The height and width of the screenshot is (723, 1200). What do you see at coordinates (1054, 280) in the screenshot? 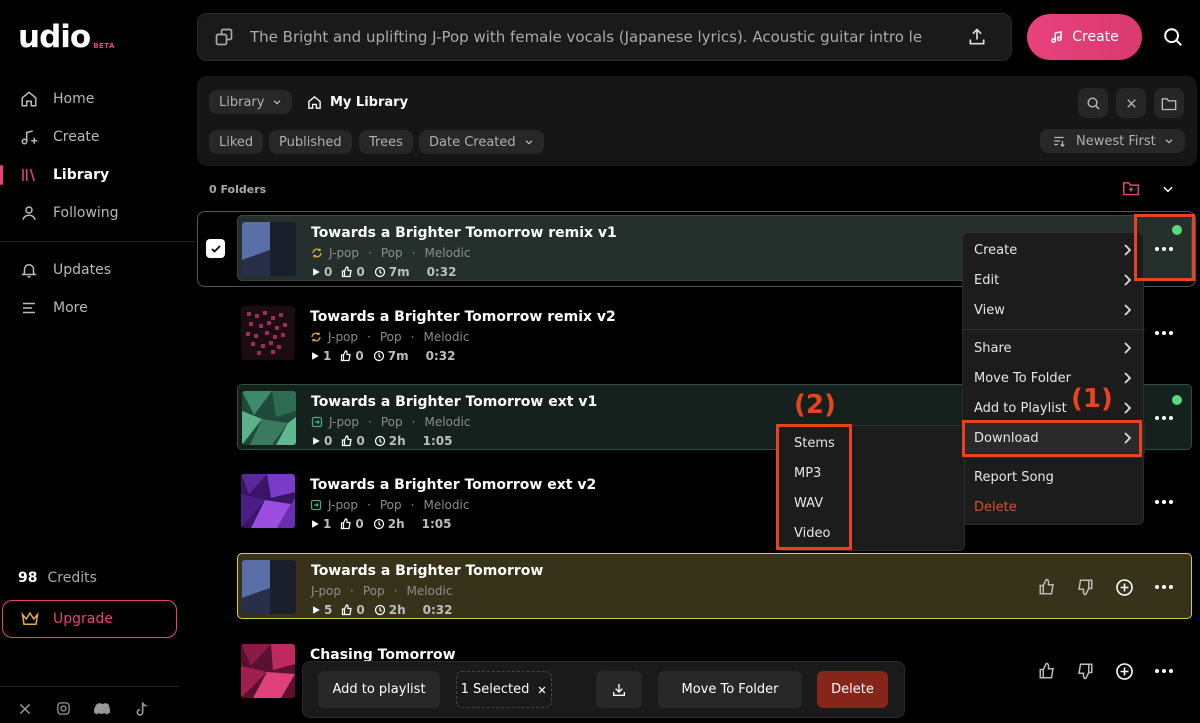
I see `menu-item-edit: Edit` at bounding box center [1054, 280].